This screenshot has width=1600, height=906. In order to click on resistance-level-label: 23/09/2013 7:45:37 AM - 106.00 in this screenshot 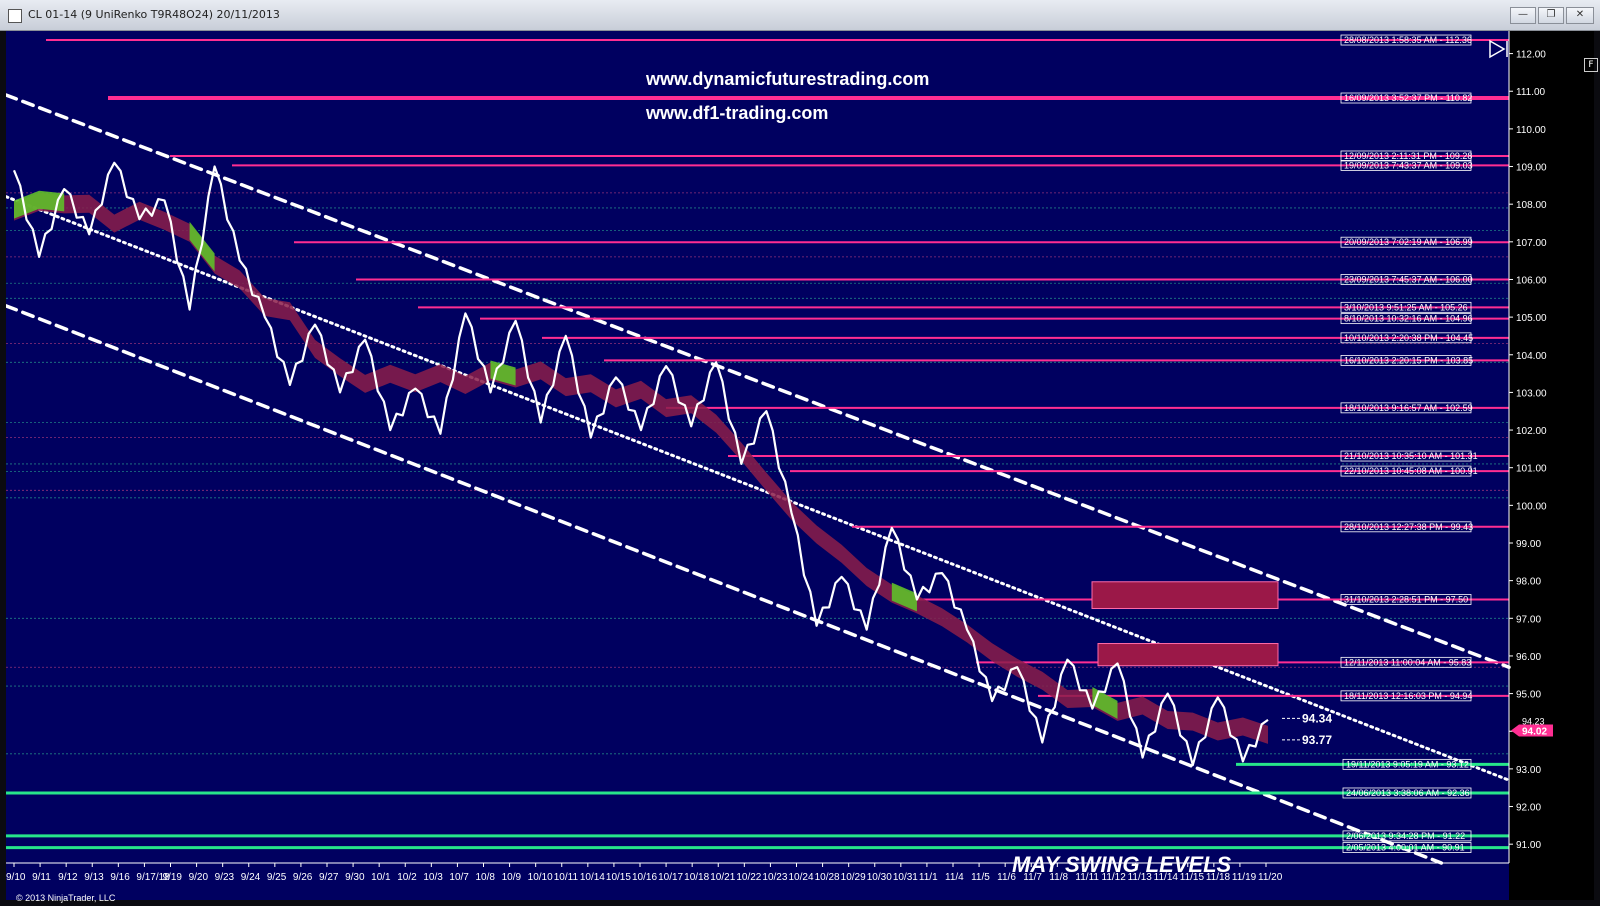, I will do `click(1408, 279)`.